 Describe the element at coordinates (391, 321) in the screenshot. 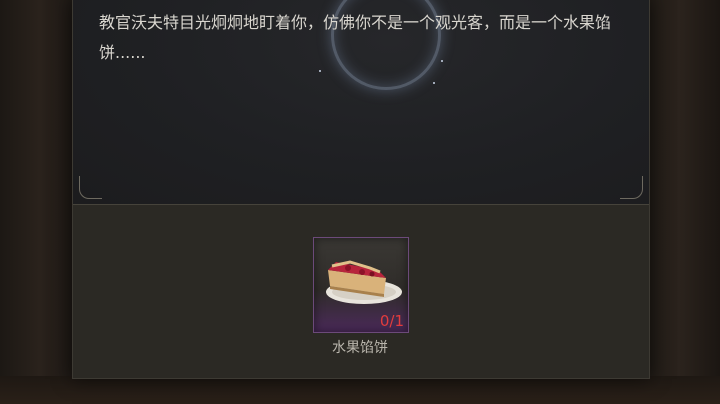

I see `item-count-badge: 0/1` at that location.